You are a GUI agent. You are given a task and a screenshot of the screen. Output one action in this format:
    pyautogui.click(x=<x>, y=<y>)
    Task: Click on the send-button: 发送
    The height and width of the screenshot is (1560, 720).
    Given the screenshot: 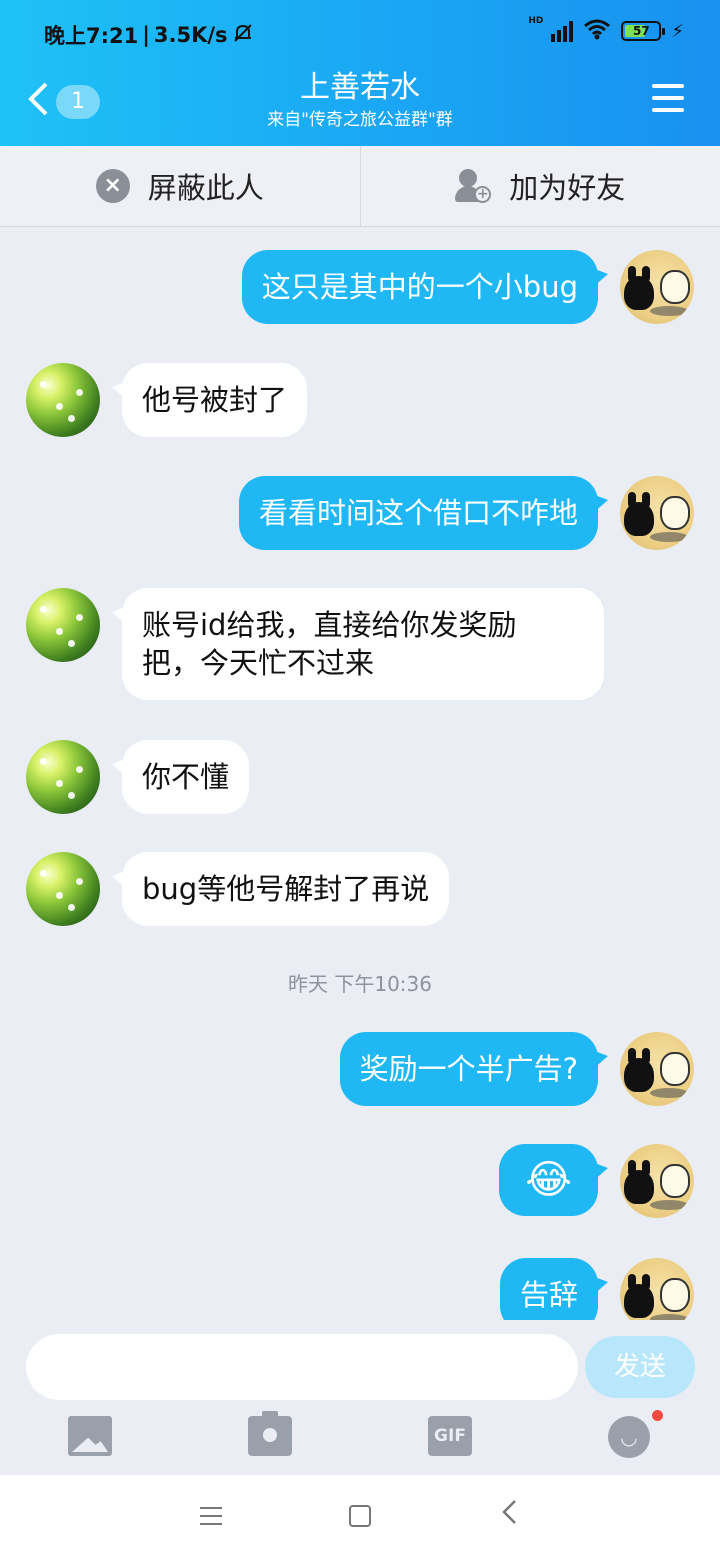 What is the action you would take?
    pyautogui.click(x=640, y=1367)
    